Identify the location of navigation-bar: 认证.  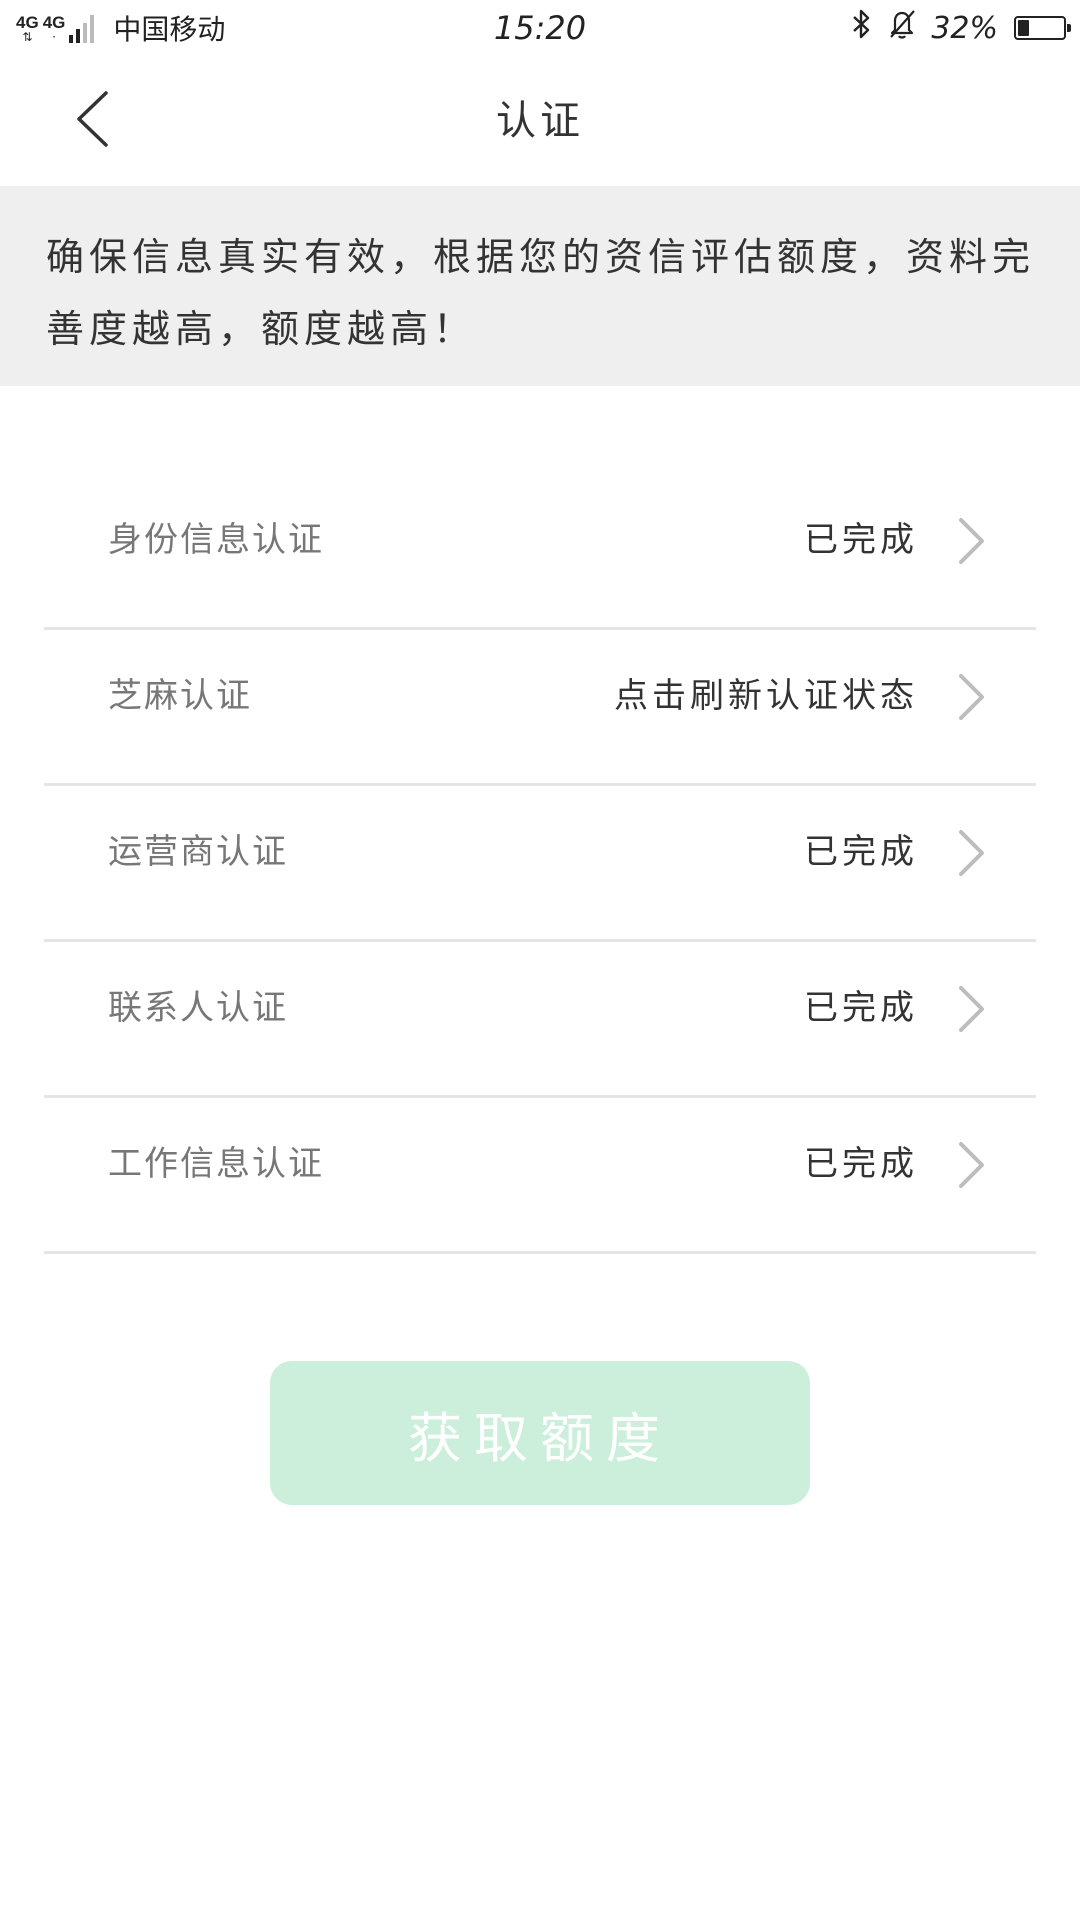
(540, 121).